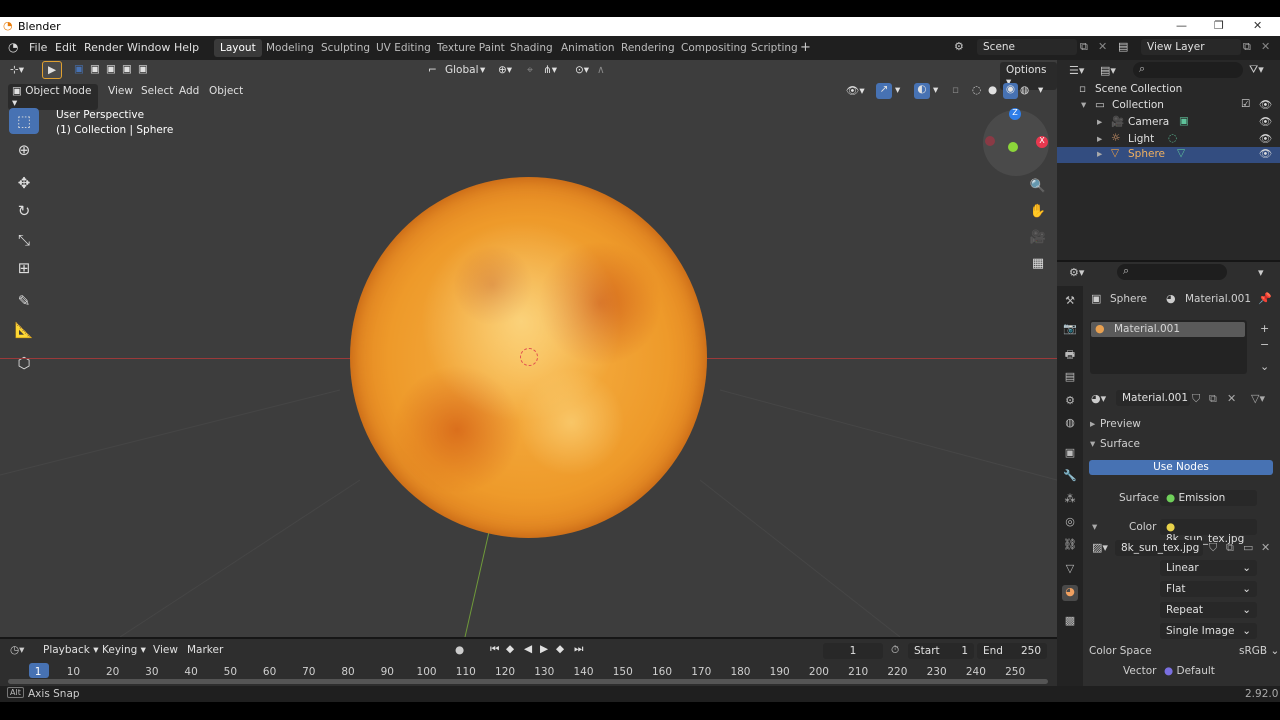  What do you see at coordinates (1027, 47) in the screenshot?
I see `scene-field: Scene` at bounding box center [1027, 47].